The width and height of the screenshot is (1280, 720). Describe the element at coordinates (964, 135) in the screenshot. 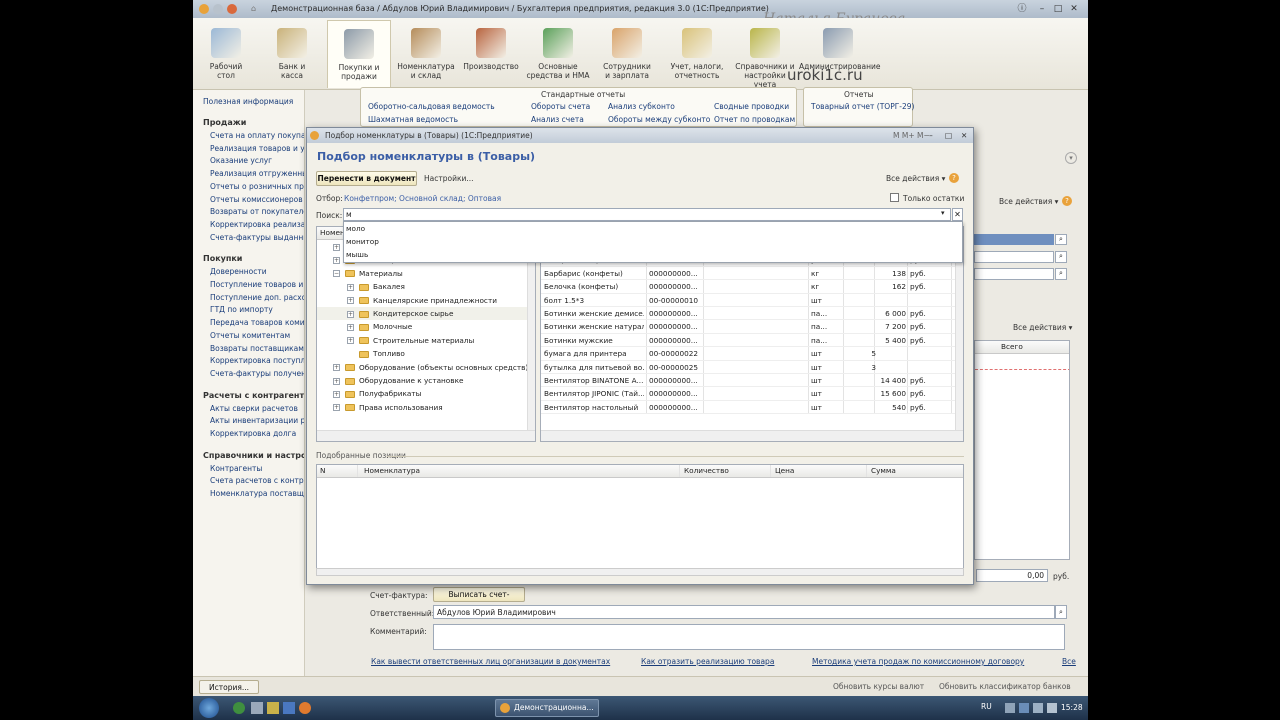

I see `dialog-close-button: ✕` at that location.